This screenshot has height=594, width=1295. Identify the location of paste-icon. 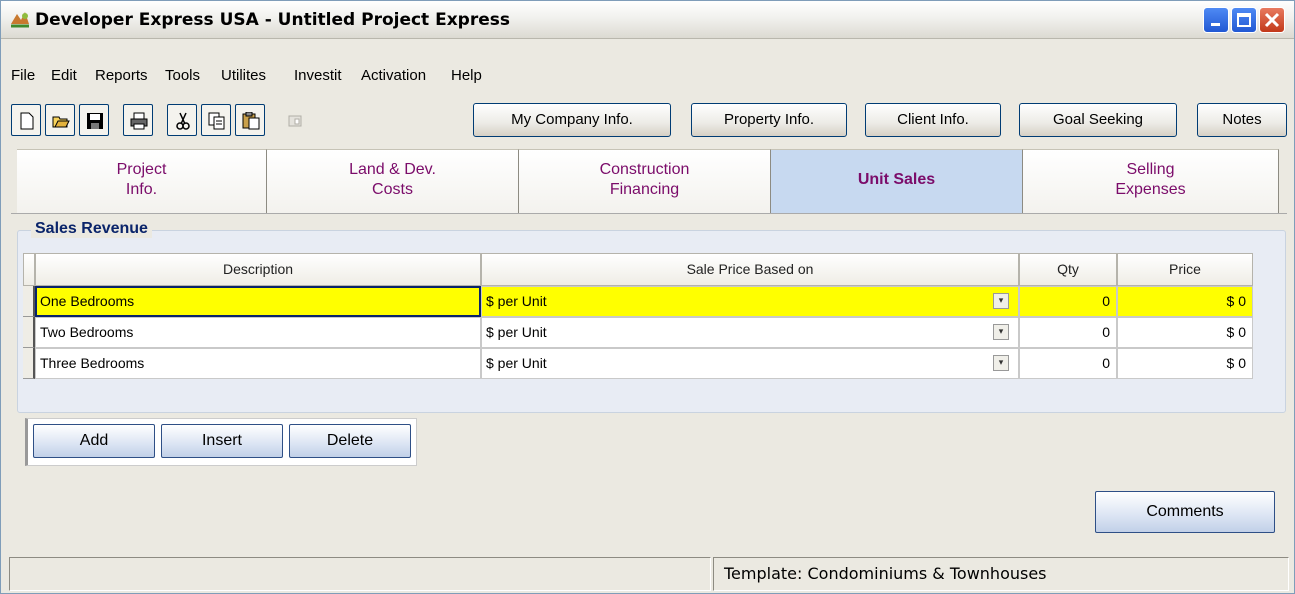
(251, 121).